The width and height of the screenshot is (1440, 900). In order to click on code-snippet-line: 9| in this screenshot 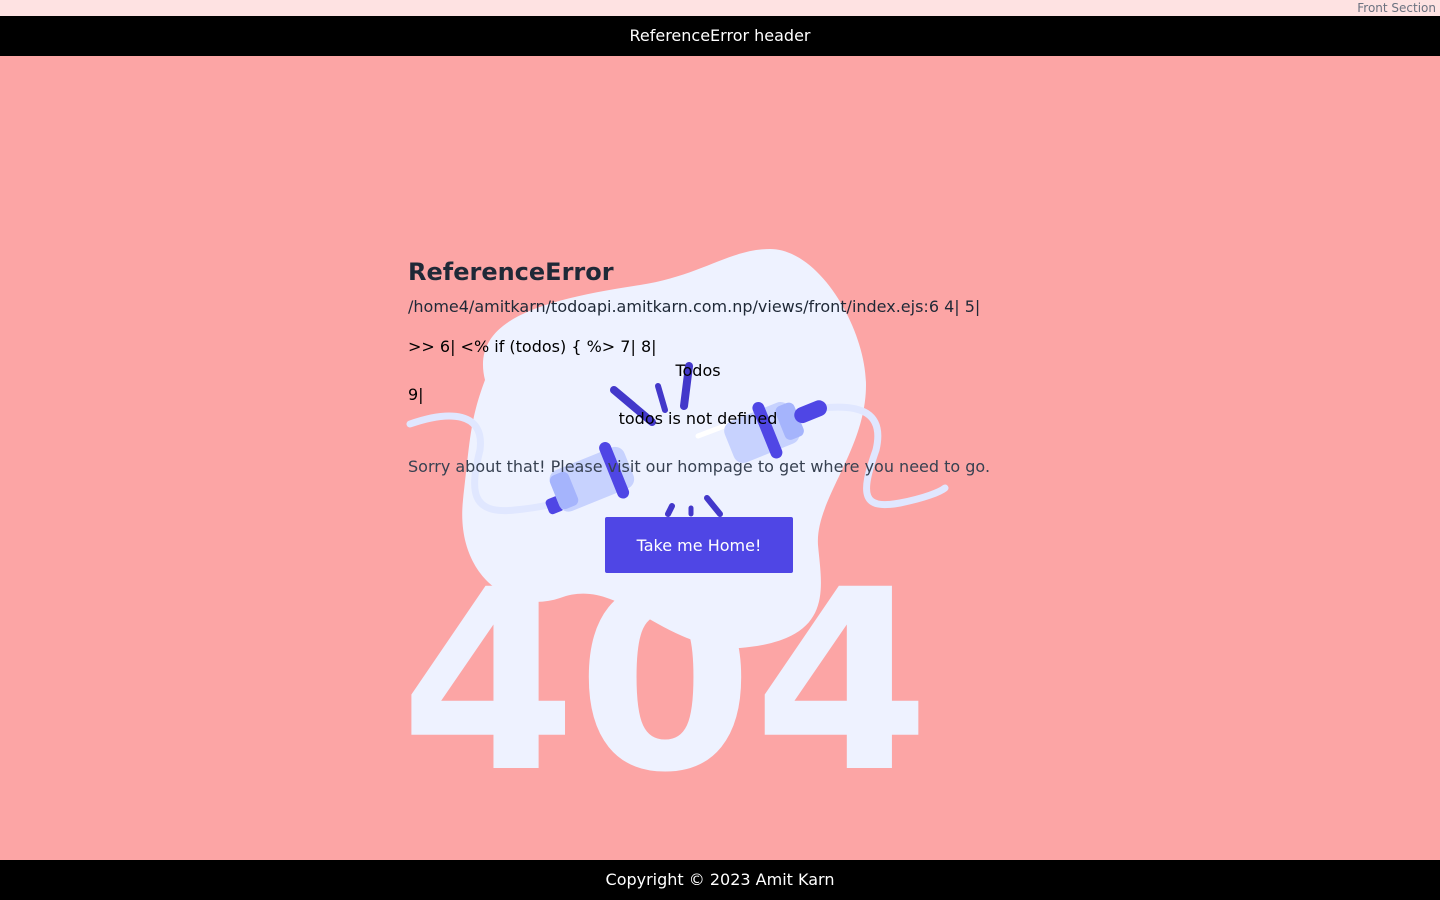, I will do `click(416, 394)`.